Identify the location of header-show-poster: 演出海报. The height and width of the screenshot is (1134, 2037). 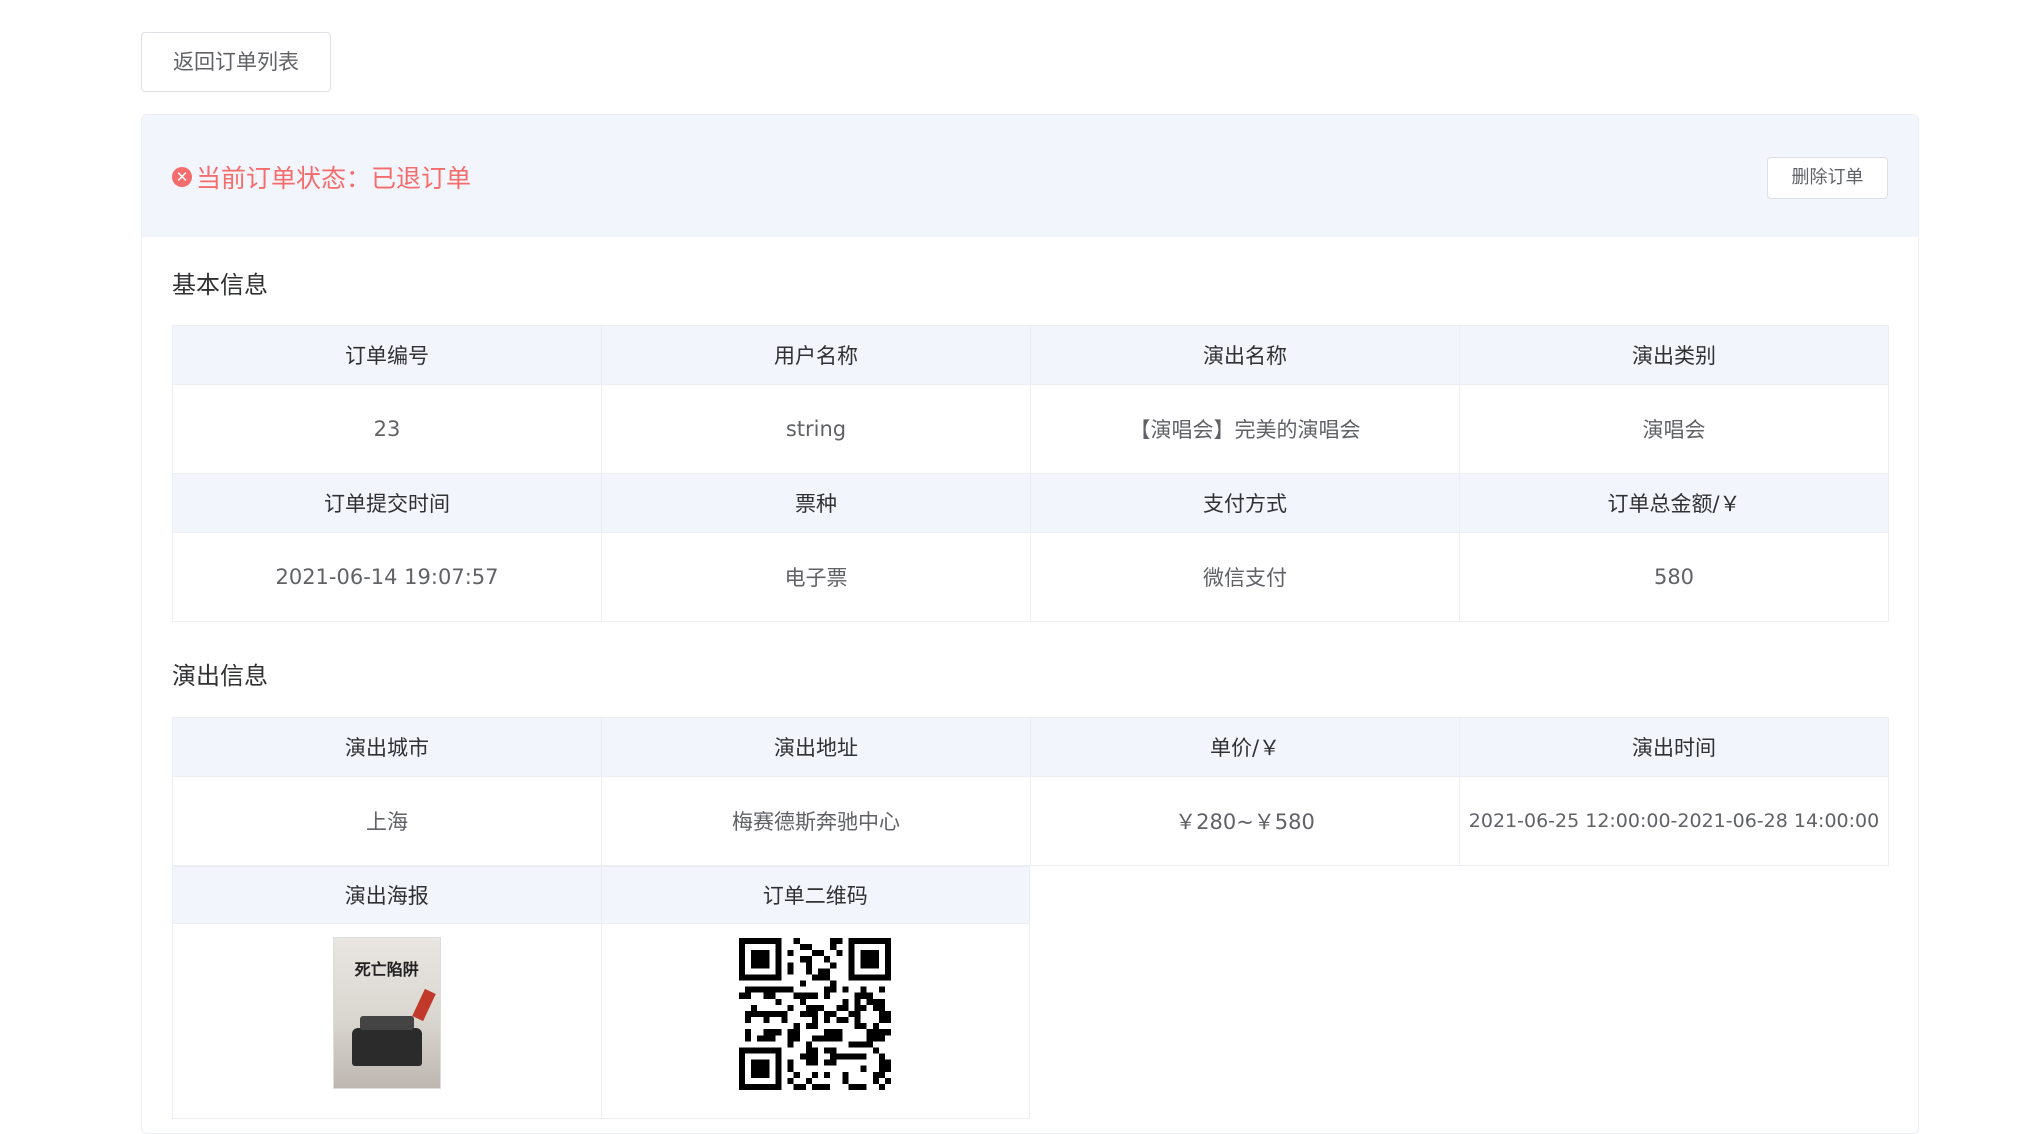
(387, 895).